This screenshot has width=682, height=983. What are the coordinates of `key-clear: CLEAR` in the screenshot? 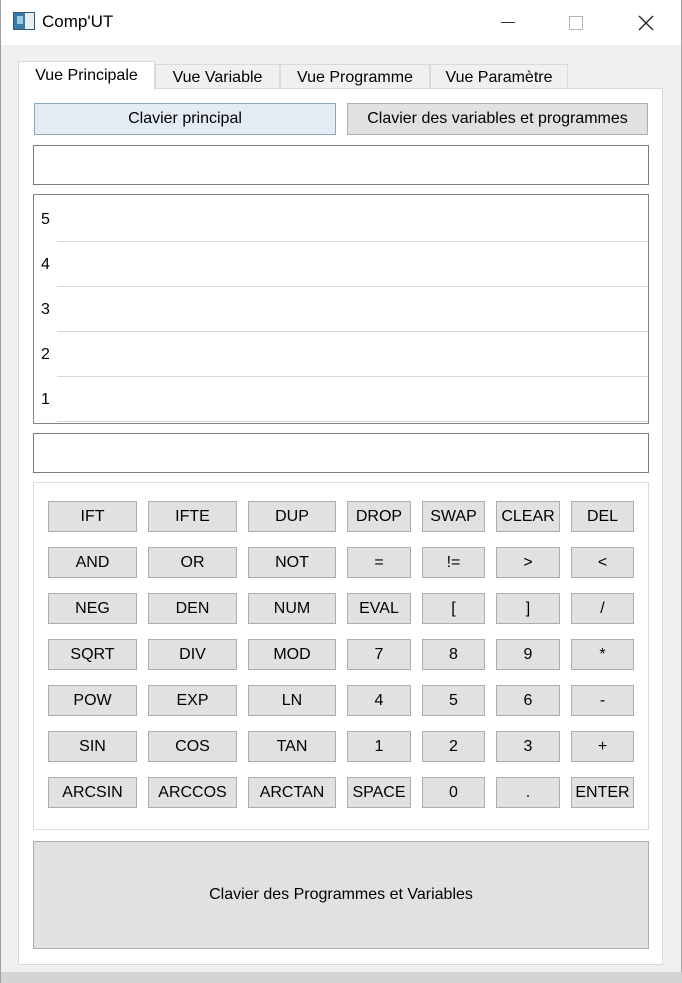 It's located at (528, 516).